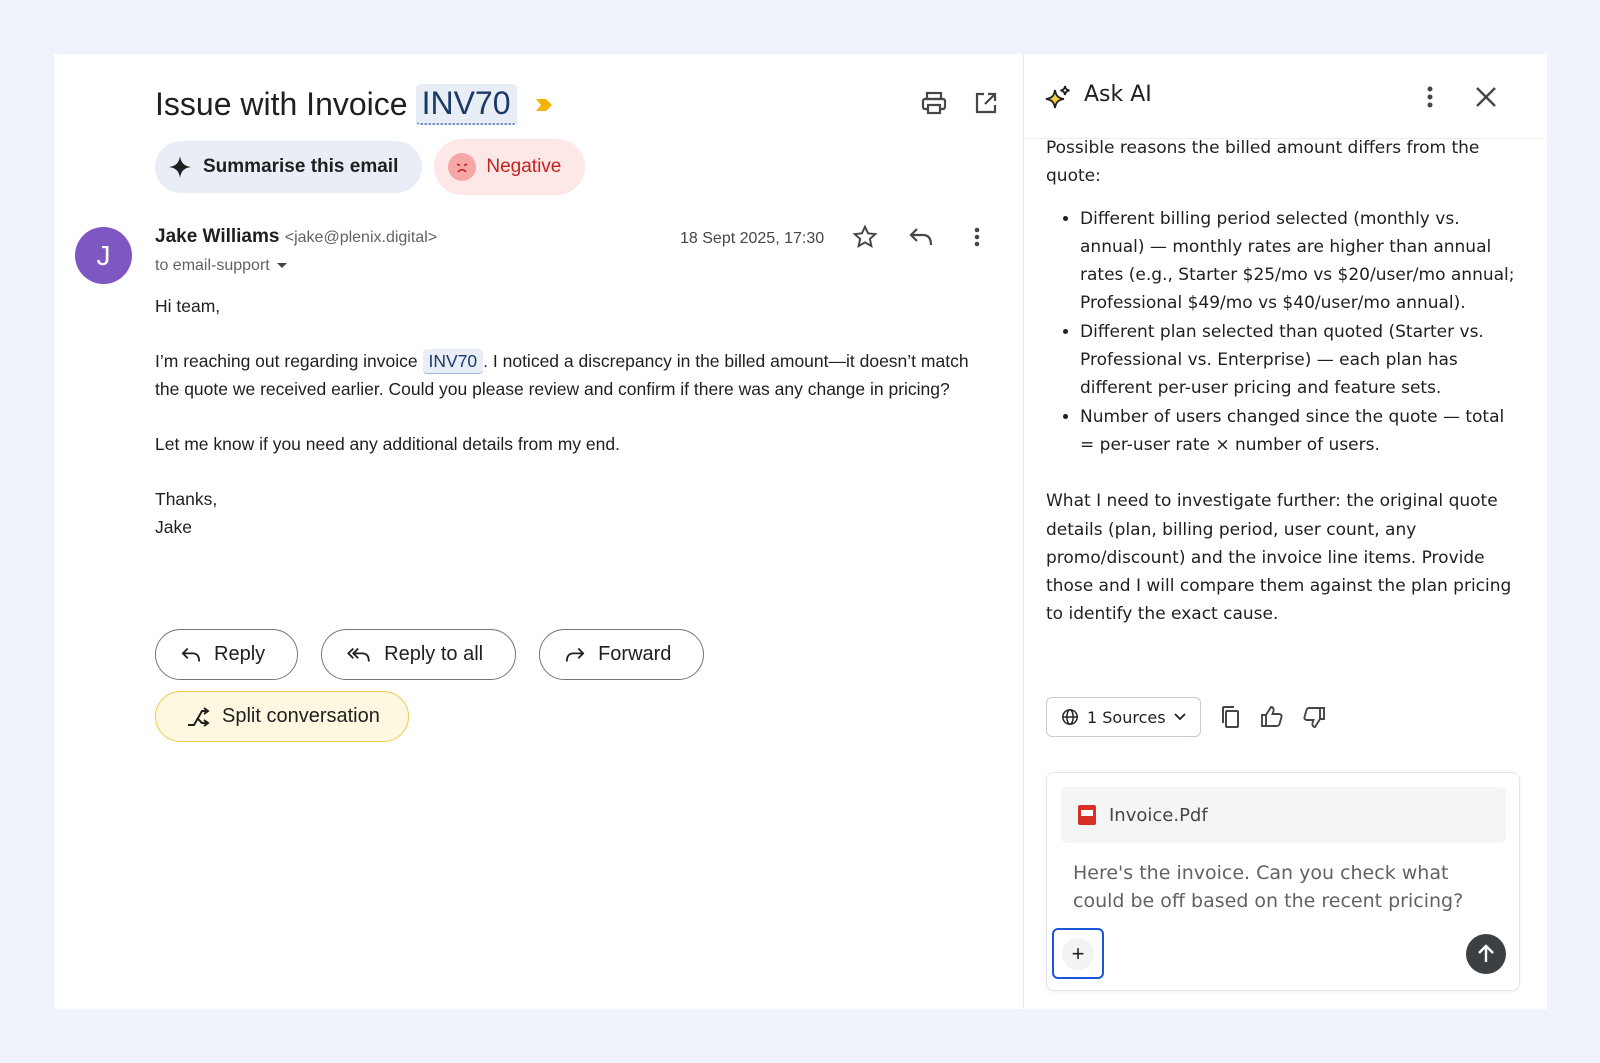  I want to click on attachment-chip: Invoice.Pdf, so click(1283, 815).